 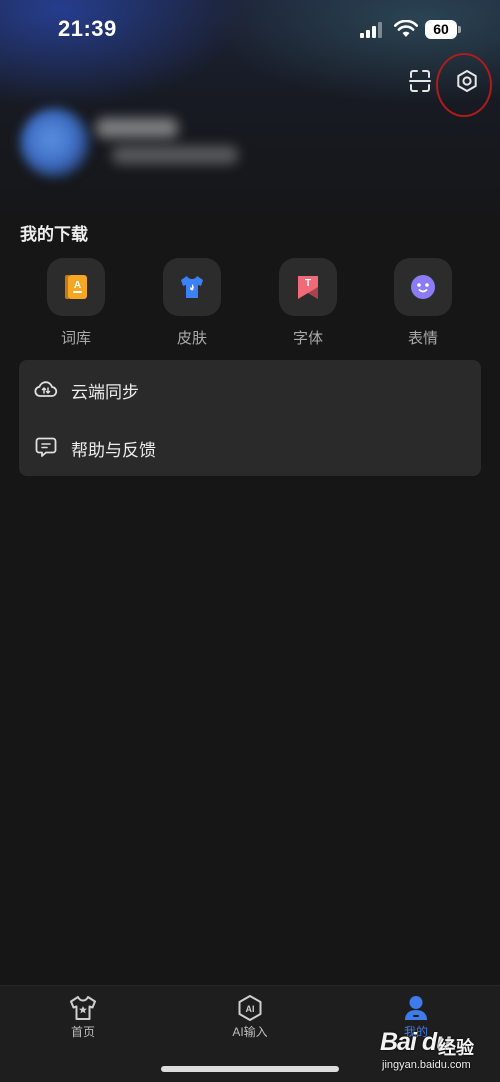 I want to click on lexicon-icon: A, so click(x=76, y=287).